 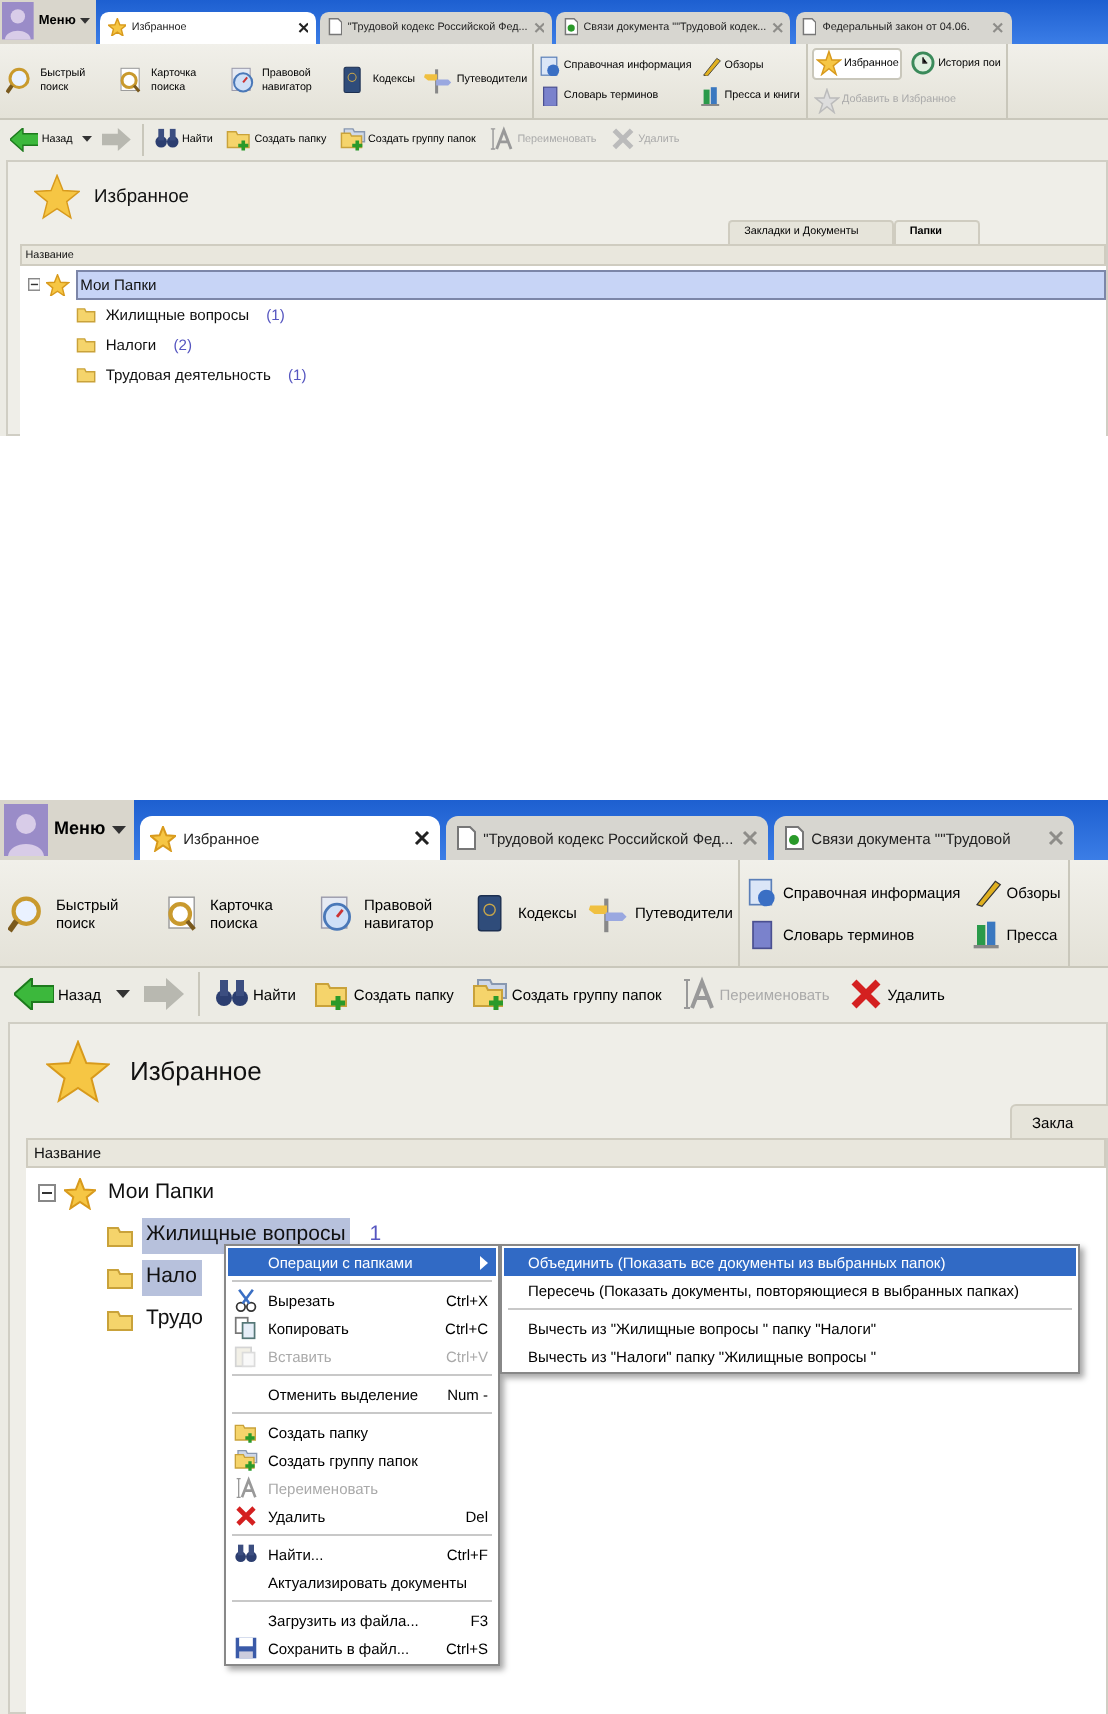 What do you see at coordinates (246, 1648) in the screenshot?
I see `floppy-icon` at bounding box center [246, 1648].